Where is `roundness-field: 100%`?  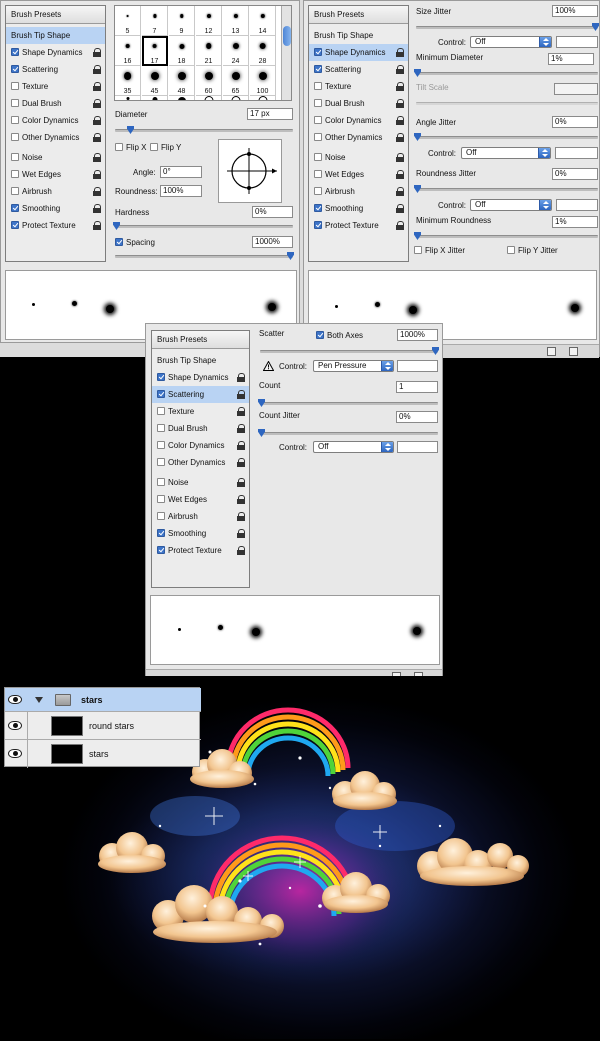 roundness-field: 100% is located at coordinates (181, 191).